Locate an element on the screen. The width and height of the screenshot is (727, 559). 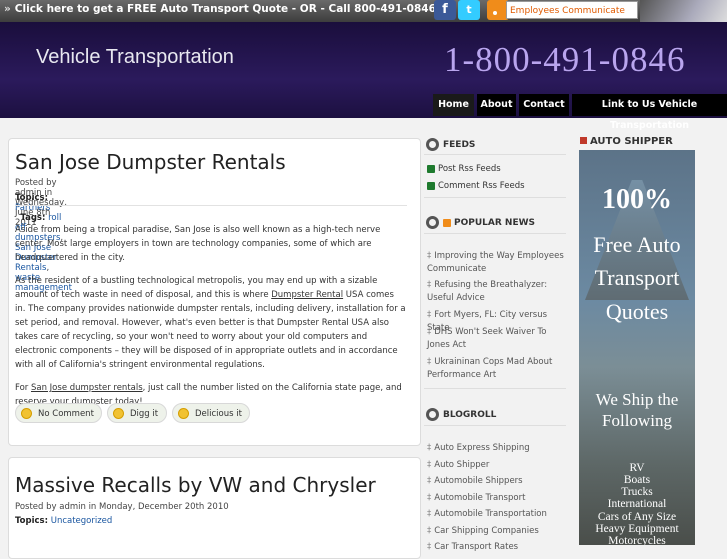
nav-about-label: About is located at coordinates (496, 105).